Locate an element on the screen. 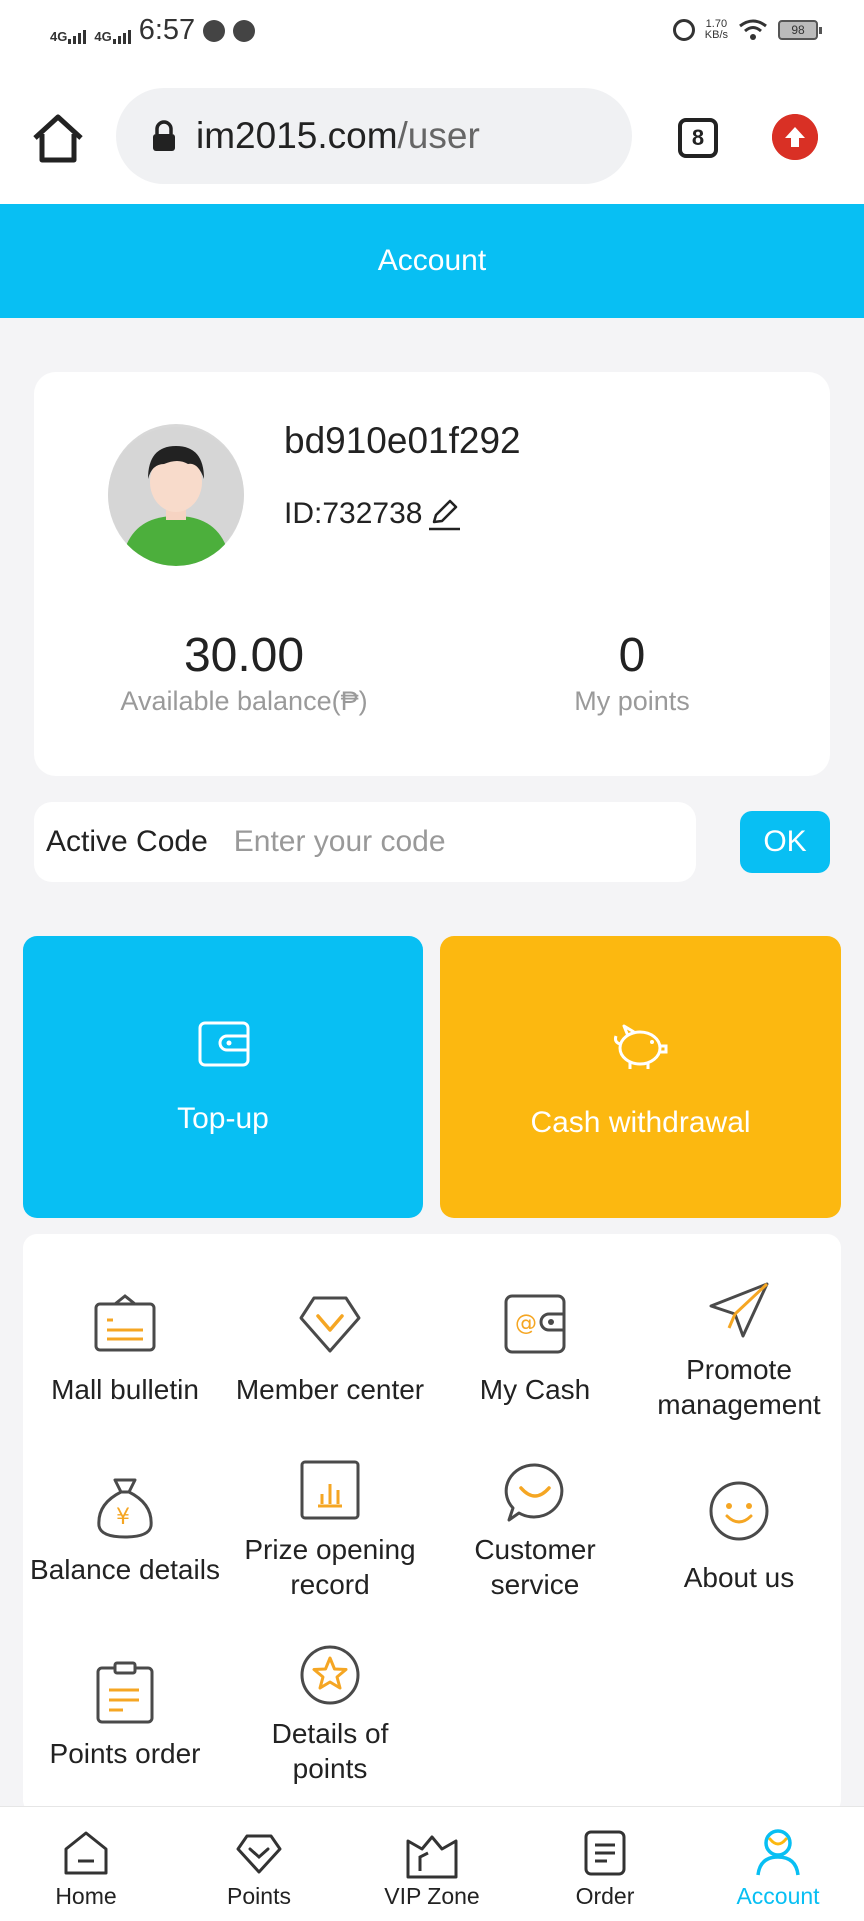  browser-update-icon is located at coordinates (795, 137).